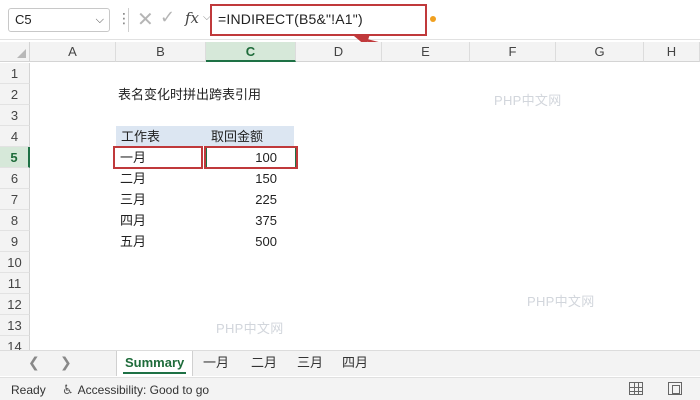  Describe the element at coordinates (241, 199) in the screenshot. I see `table-row-amount: 225` at that location.